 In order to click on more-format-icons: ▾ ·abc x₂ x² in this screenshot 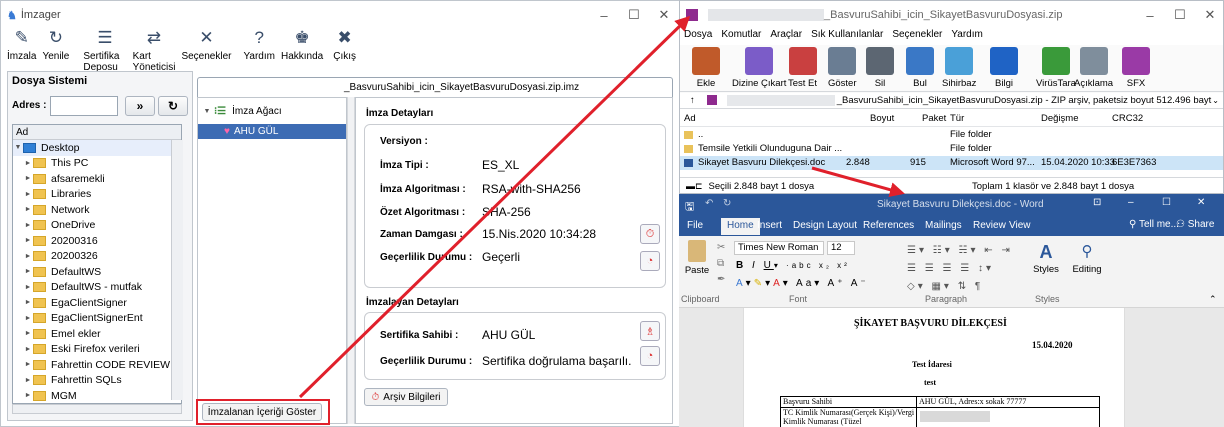, I will do `click(812, 265)`.